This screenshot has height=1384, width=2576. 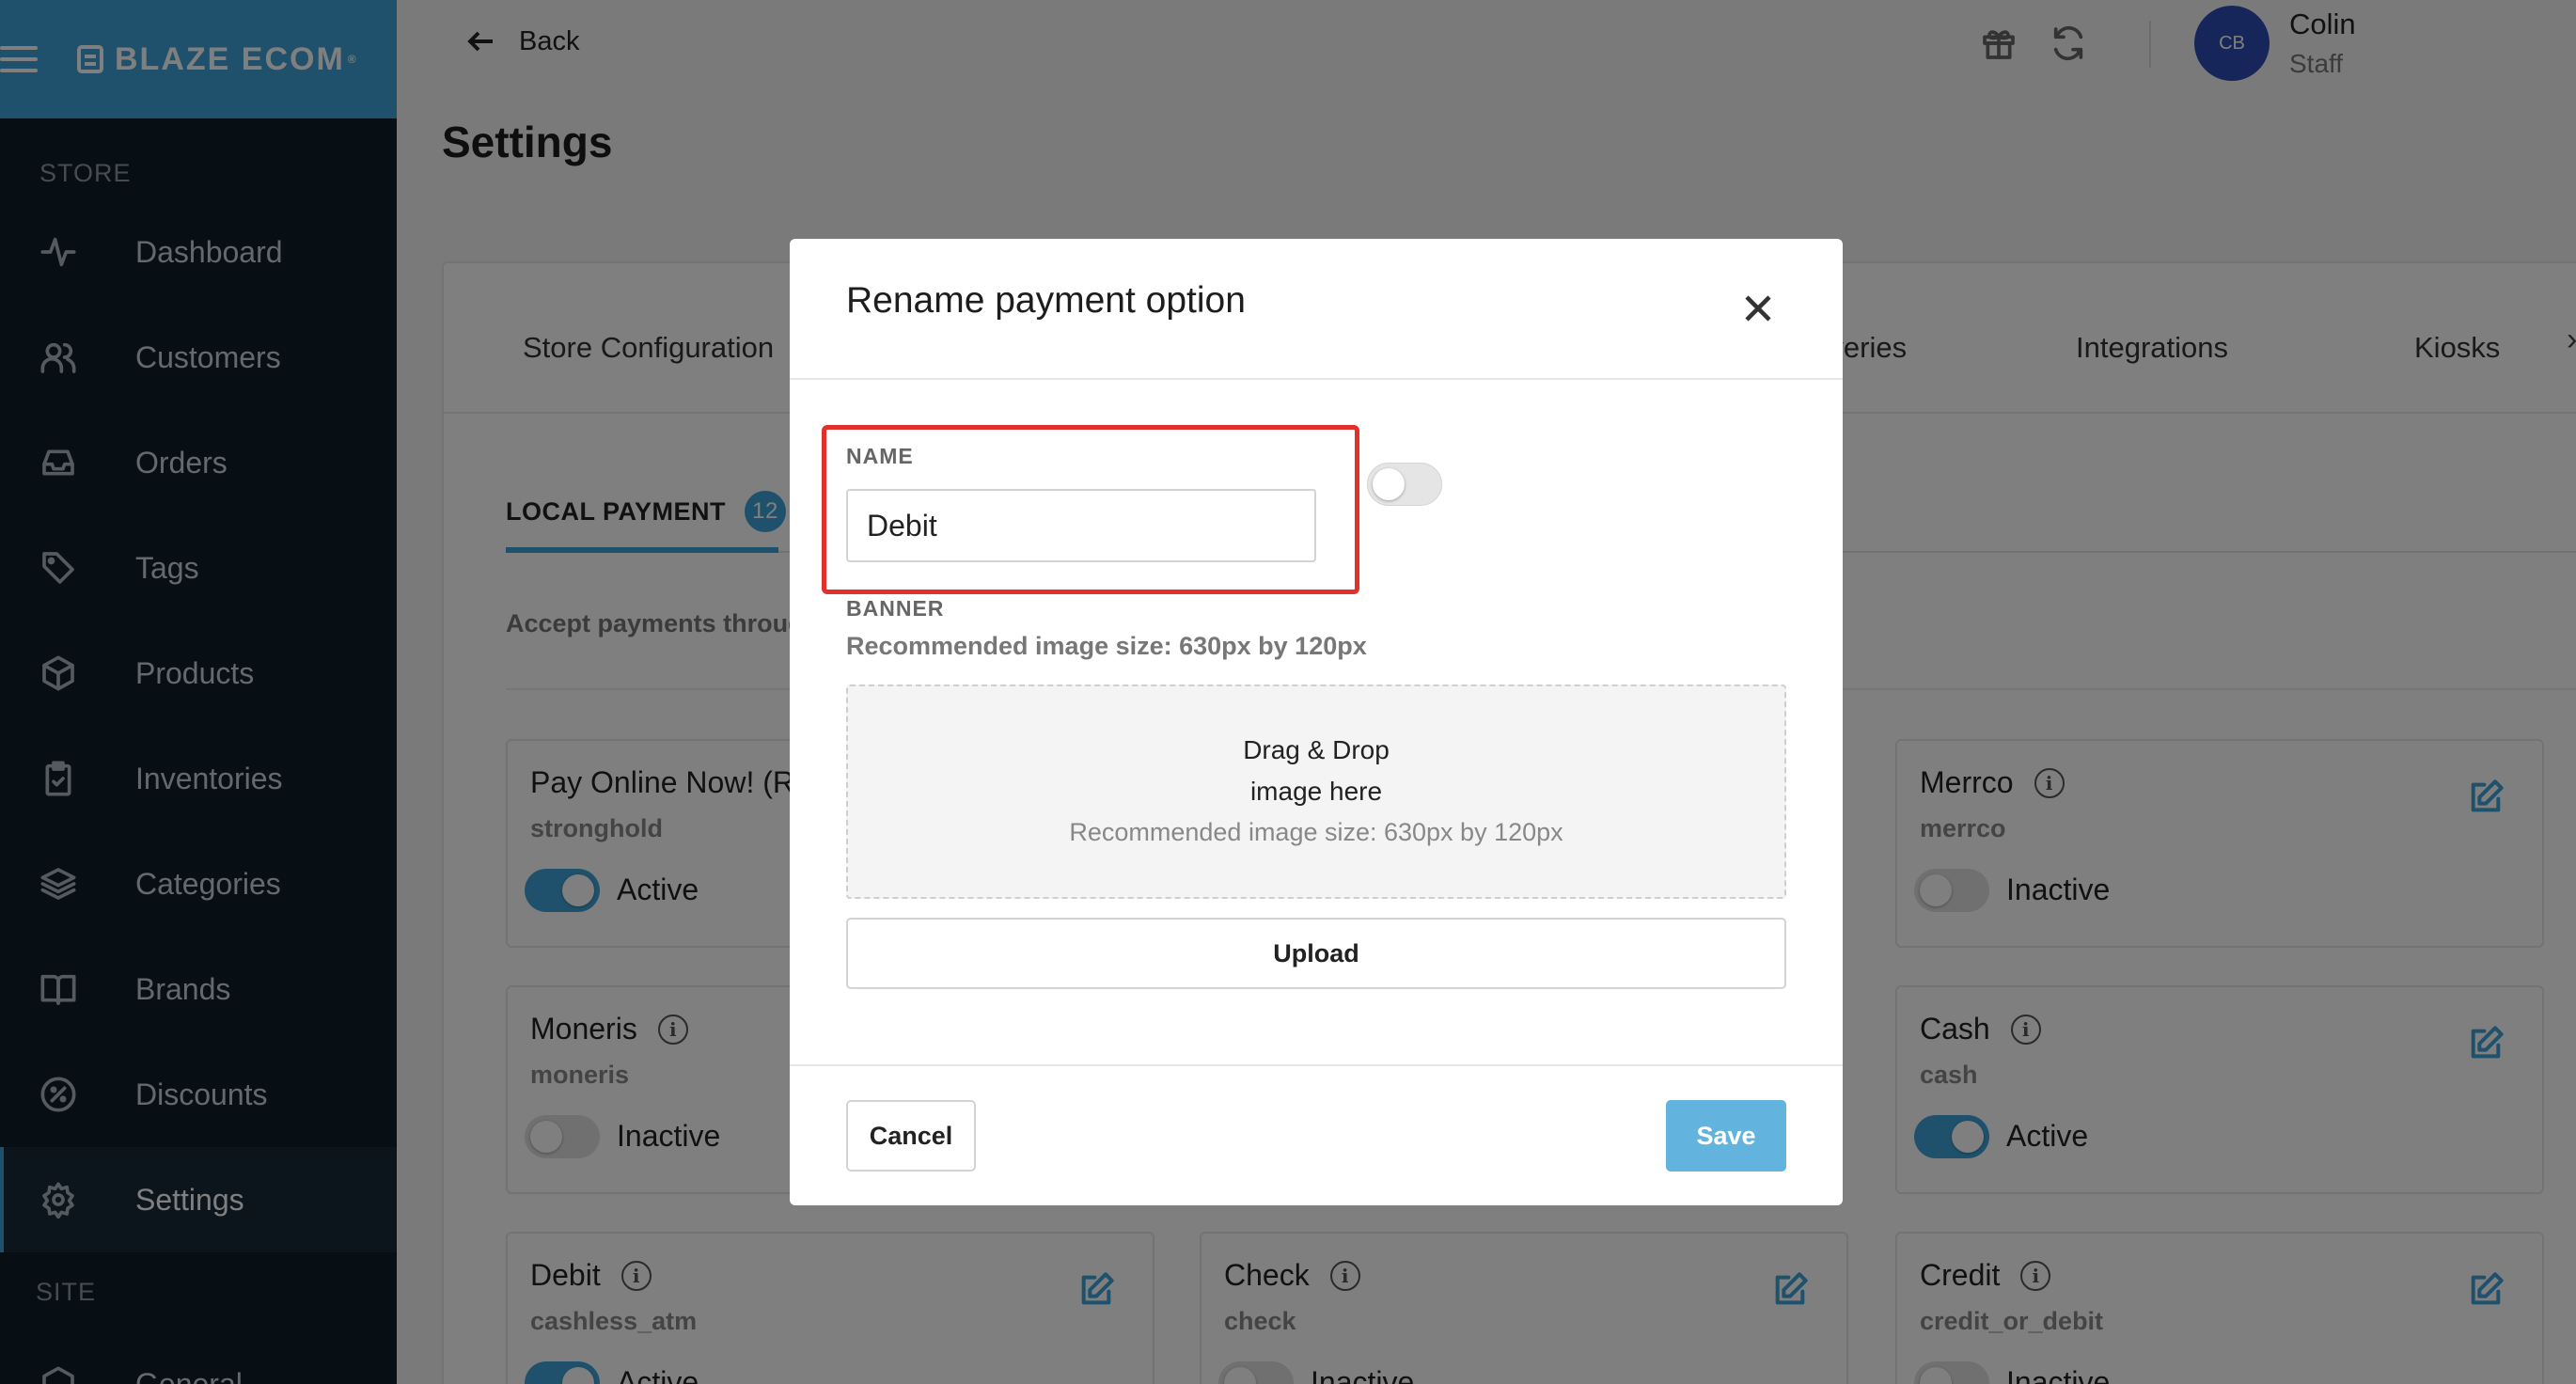 I want to click on modal-title: Rename payment option, so click(x=1046, y=300).